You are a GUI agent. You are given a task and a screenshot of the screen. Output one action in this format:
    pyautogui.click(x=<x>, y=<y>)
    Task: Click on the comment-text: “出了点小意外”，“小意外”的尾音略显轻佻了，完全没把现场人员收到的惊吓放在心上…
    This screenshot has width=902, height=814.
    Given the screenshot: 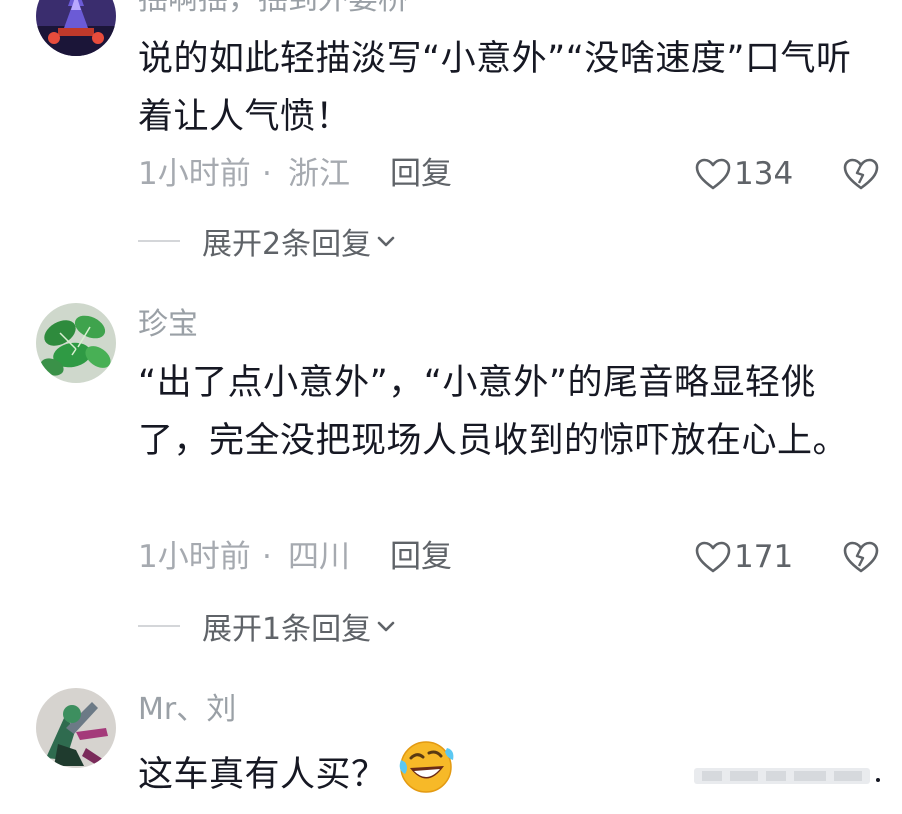 What is the action you would take?
    pyautogui.click(x=493, y=412)
    